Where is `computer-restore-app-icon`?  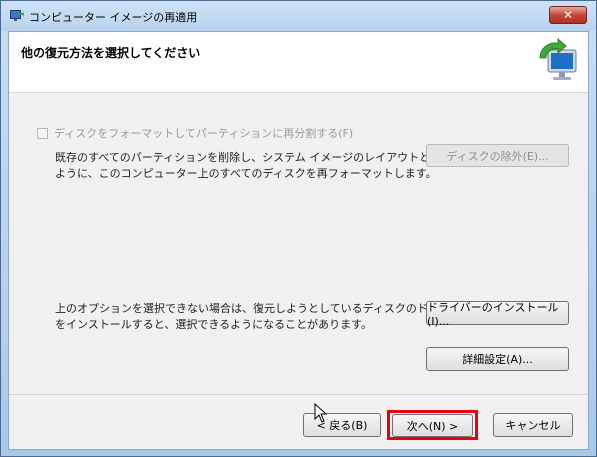 computer-restore-app-icon is located at coordinates (17, 15).